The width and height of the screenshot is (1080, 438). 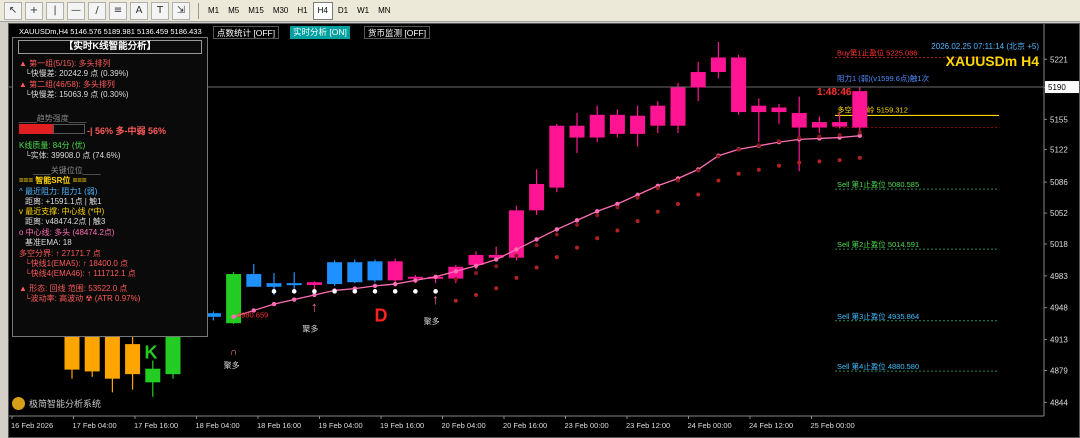 What do you see at coordinates (432, 321) in the screenshot?
I see `gather-label: 聚多` at bounding box center [432, 321].